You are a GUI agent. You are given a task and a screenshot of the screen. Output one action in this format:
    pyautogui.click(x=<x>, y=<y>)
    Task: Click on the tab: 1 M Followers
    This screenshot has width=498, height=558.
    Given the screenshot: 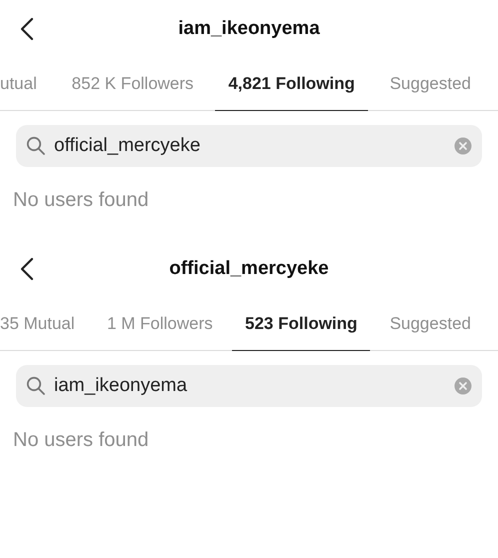 What is the action you would take?
    pyautogui.click(x=160, y=324)
    